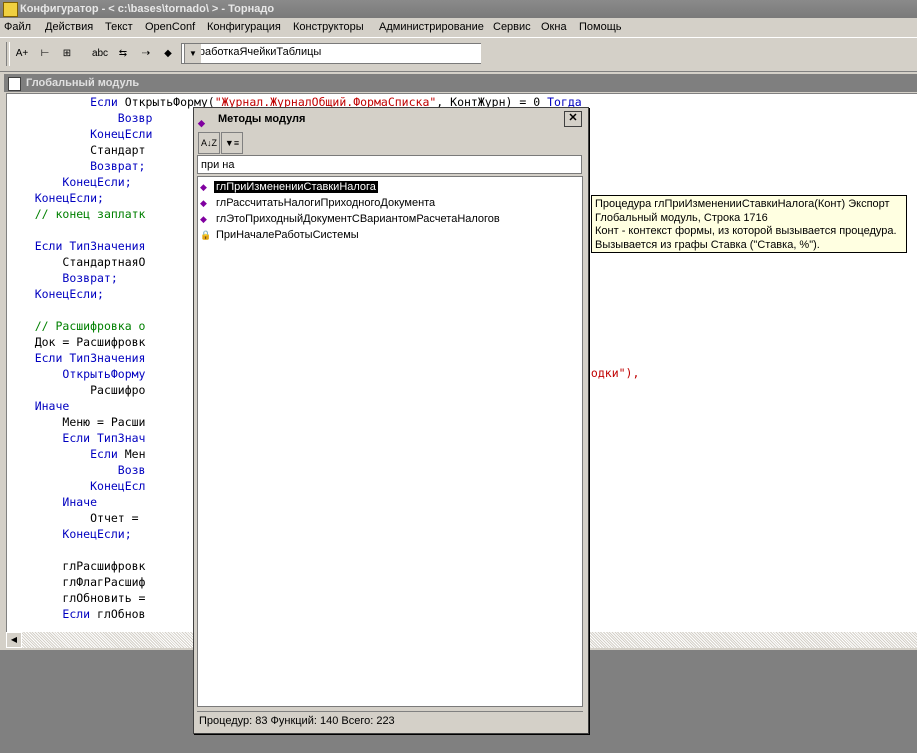 The height and width of the screenshot is (753, 917). I want to click on code-token: Док = Расшифровк, so click(90, 342).